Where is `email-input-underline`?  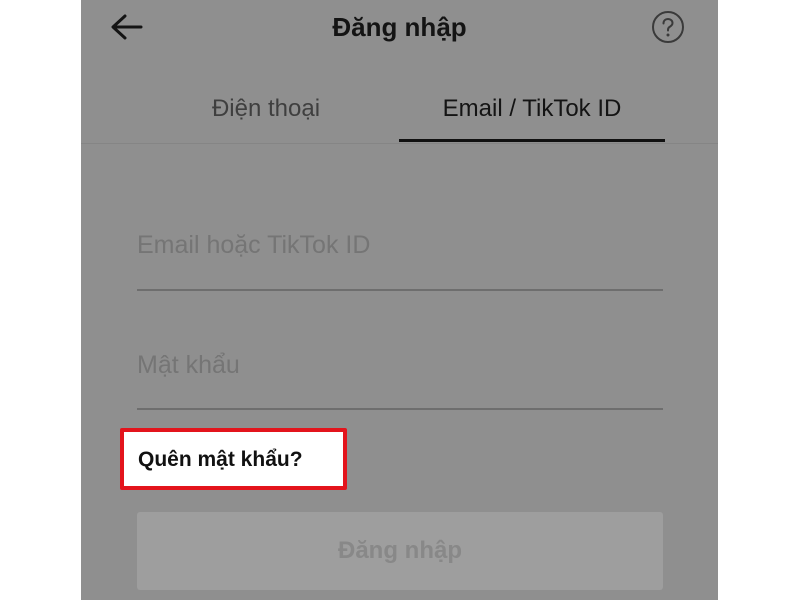 email-input-underline is located at coordinates (400, 290).